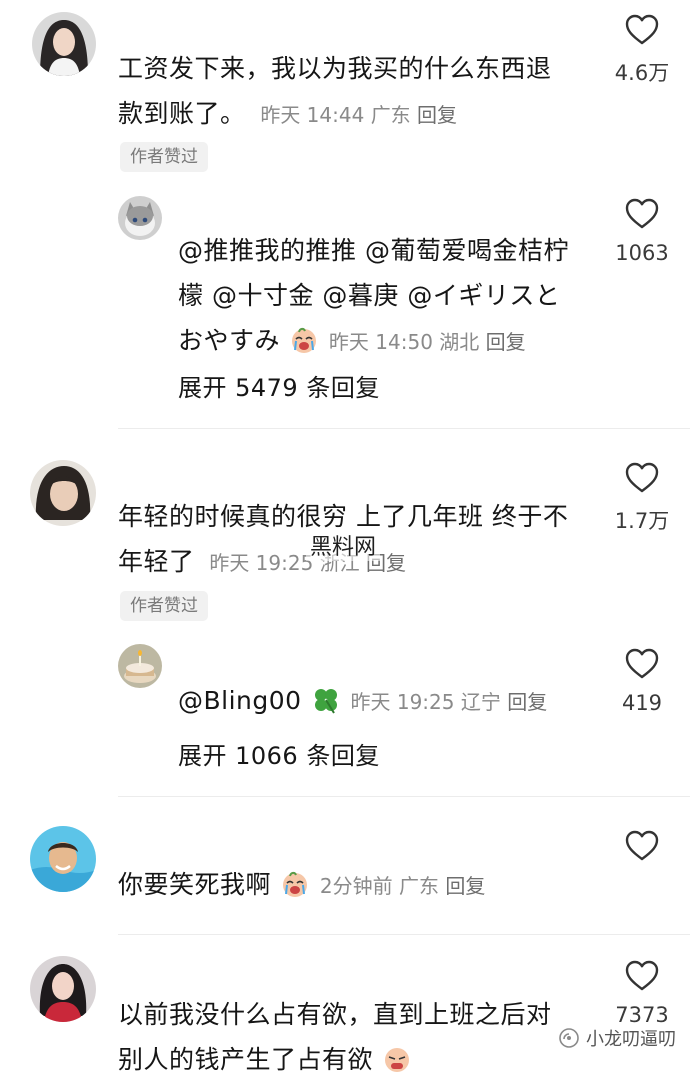  I want to click on comment-text-line: 款到账了。 昨天 14:44 广东 回复, so click(353, 114).